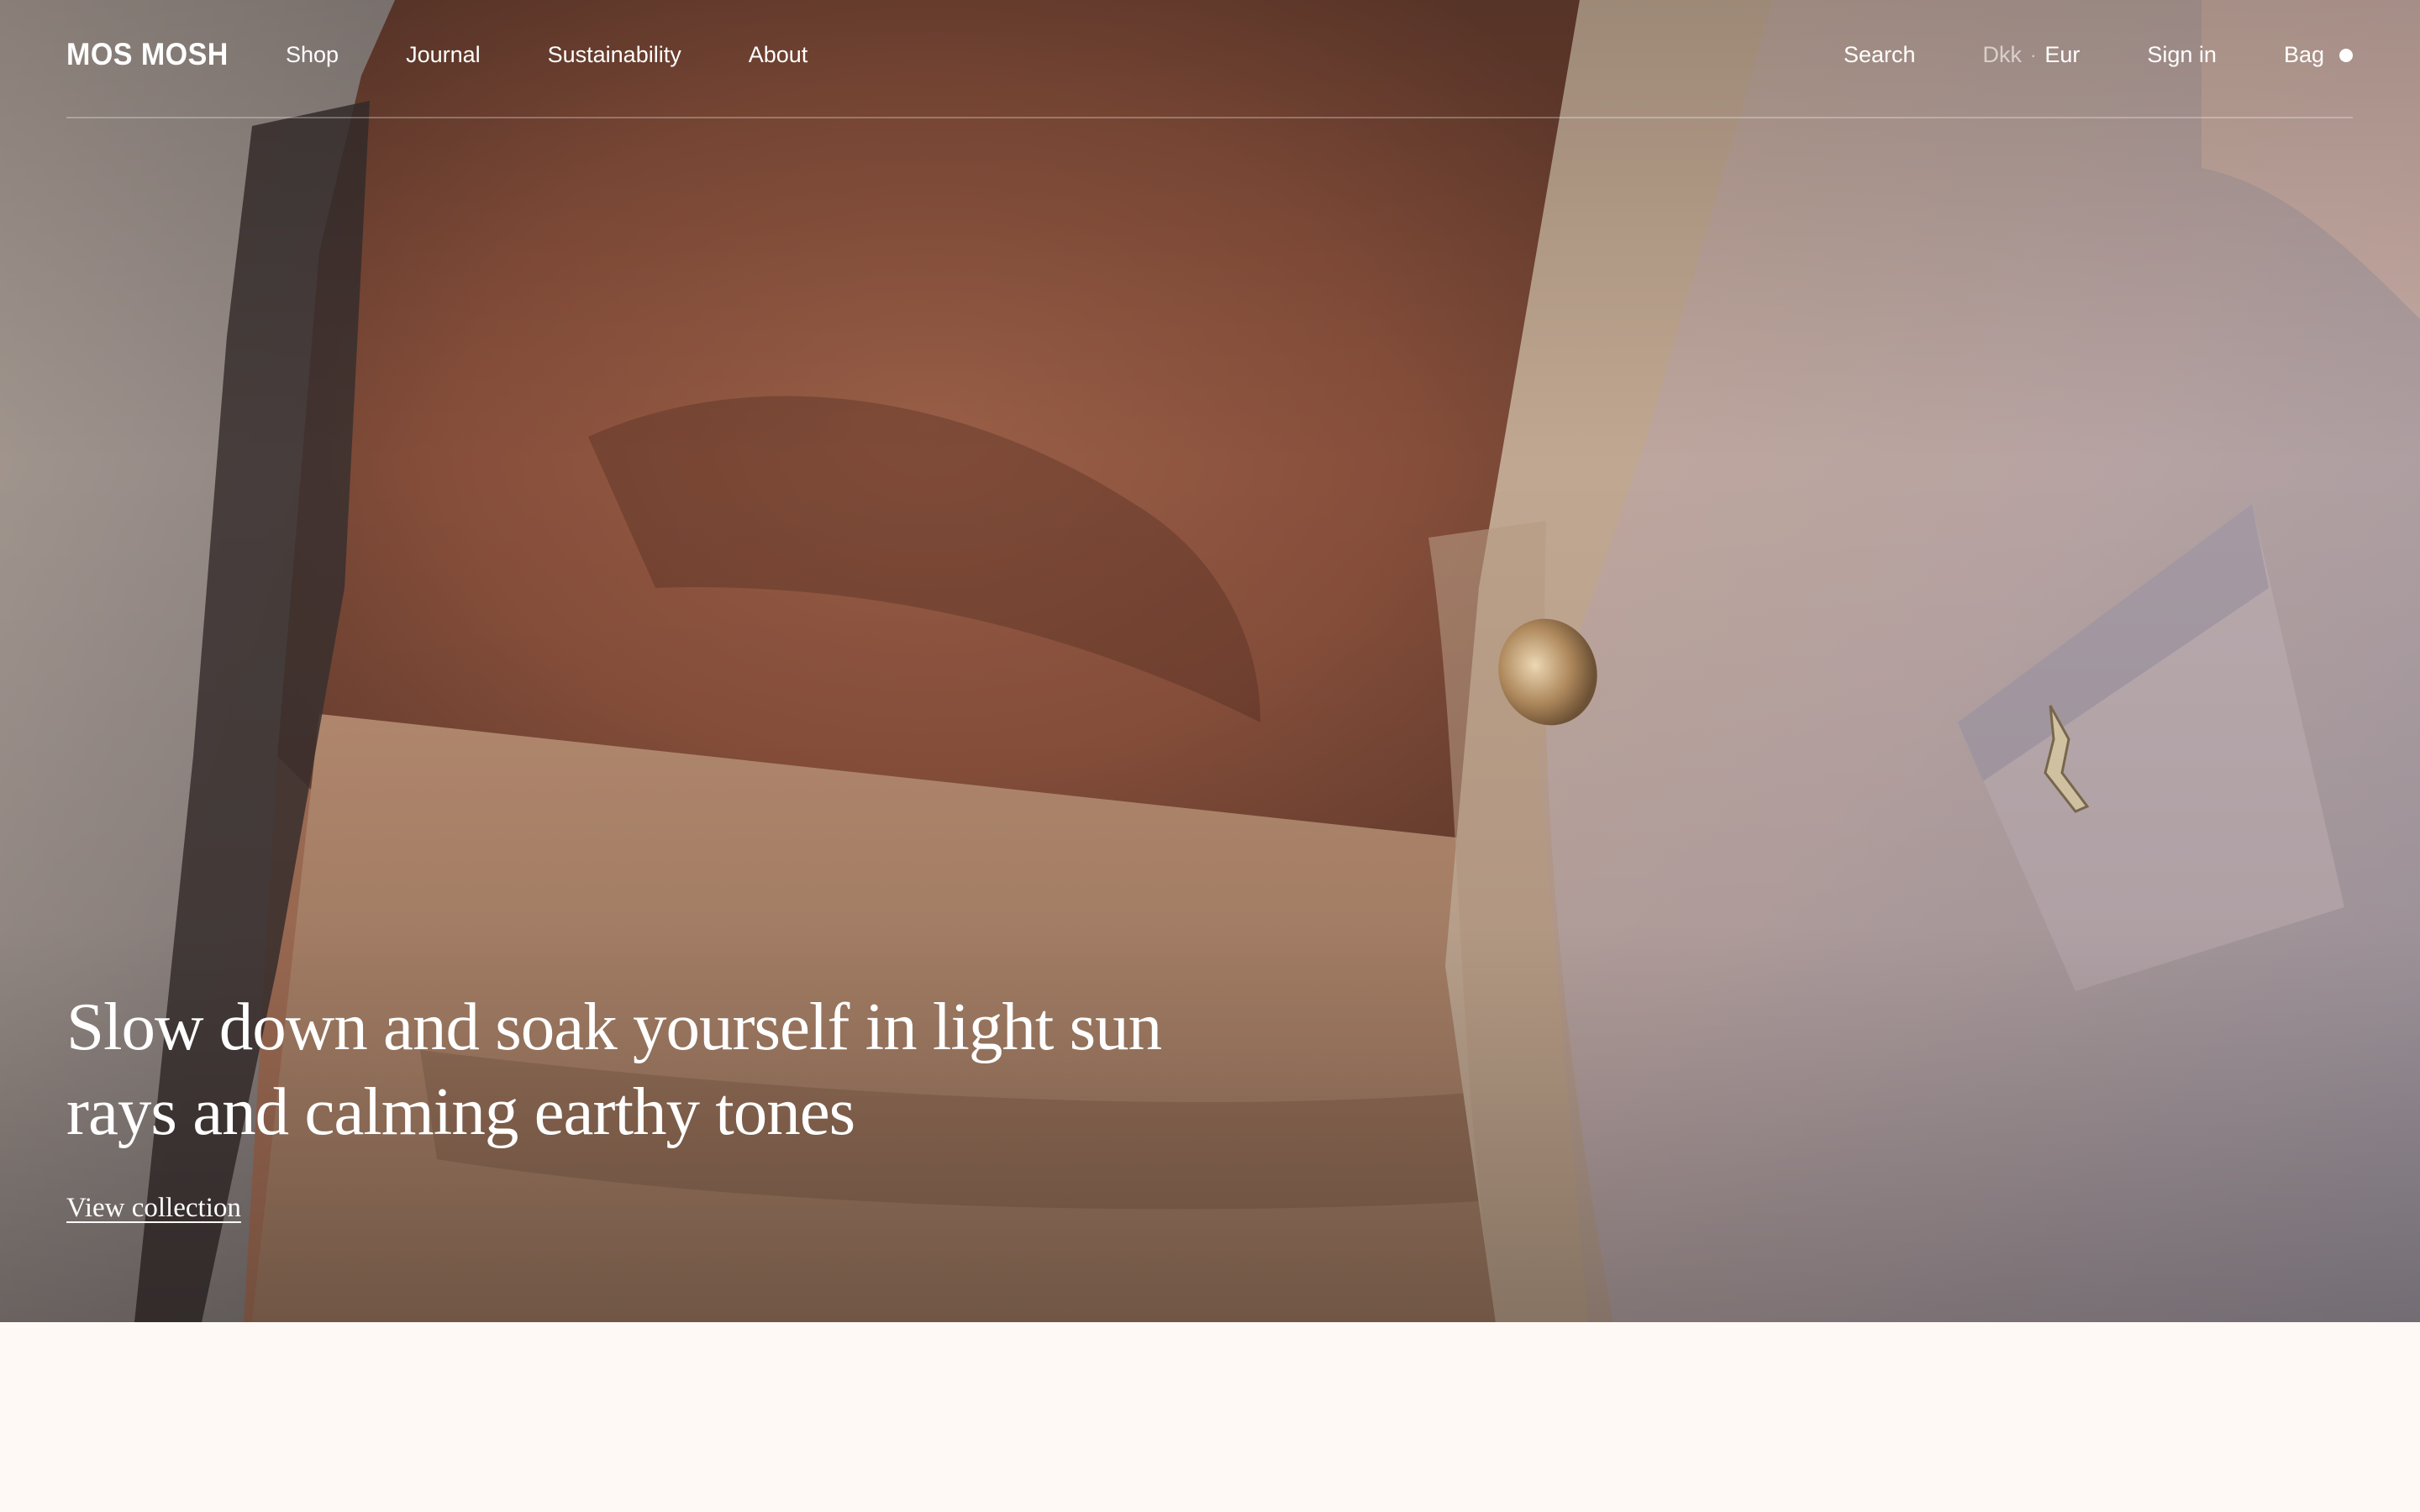  What do you see at coordinates (2303, 54) in the screenshot?
I see `bag-label: Bag` at bounding box center [2303, 54].